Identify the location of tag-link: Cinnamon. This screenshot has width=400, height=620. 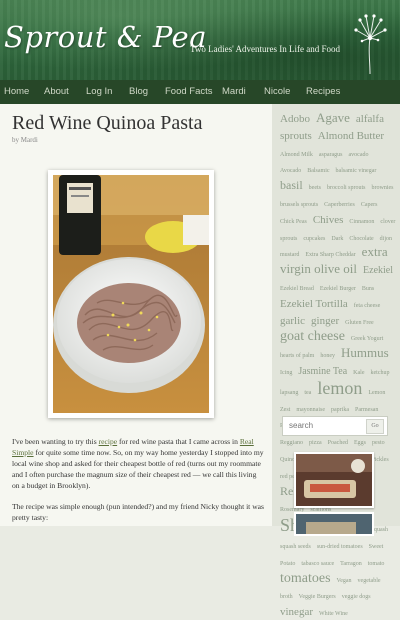
(361, 222).